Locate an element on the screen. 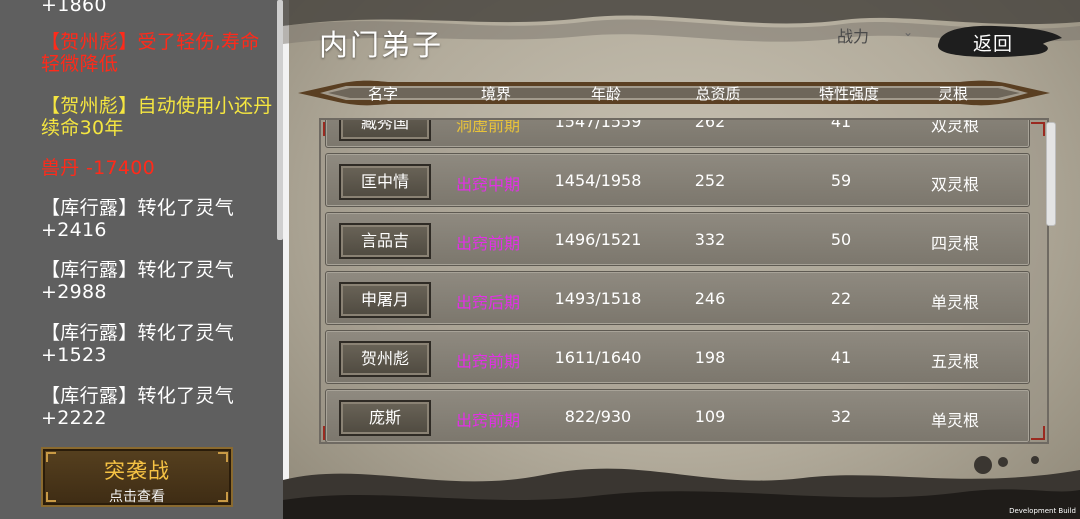 This screenshot has width=1080, height=519. disciple-realm: 洞虚前期 is located at coordinates (488, 126).